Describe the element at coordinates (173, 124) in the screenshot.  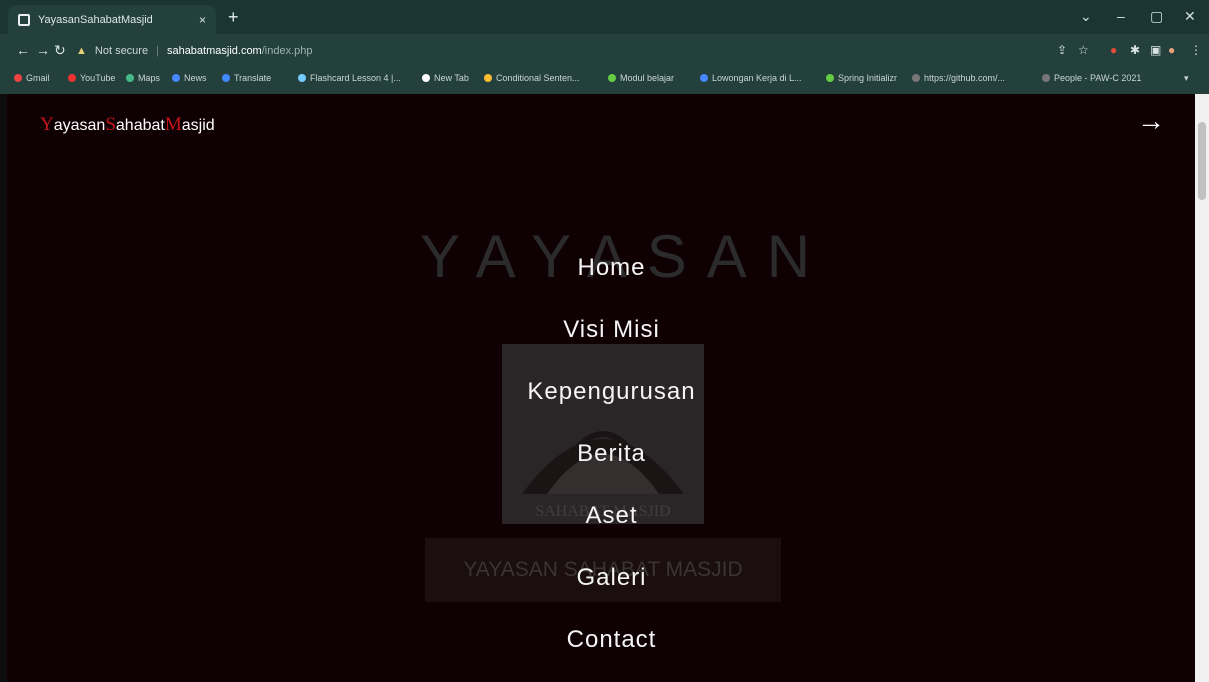
I see `brand-initial-m: M` at that location.